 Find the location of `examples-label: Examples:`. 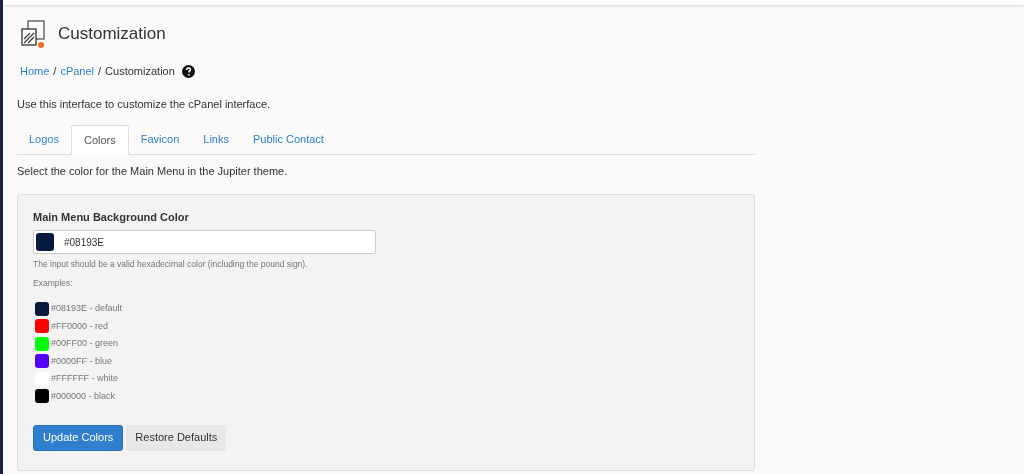

examples-label: Examples: is located at coordinates (53, 283).